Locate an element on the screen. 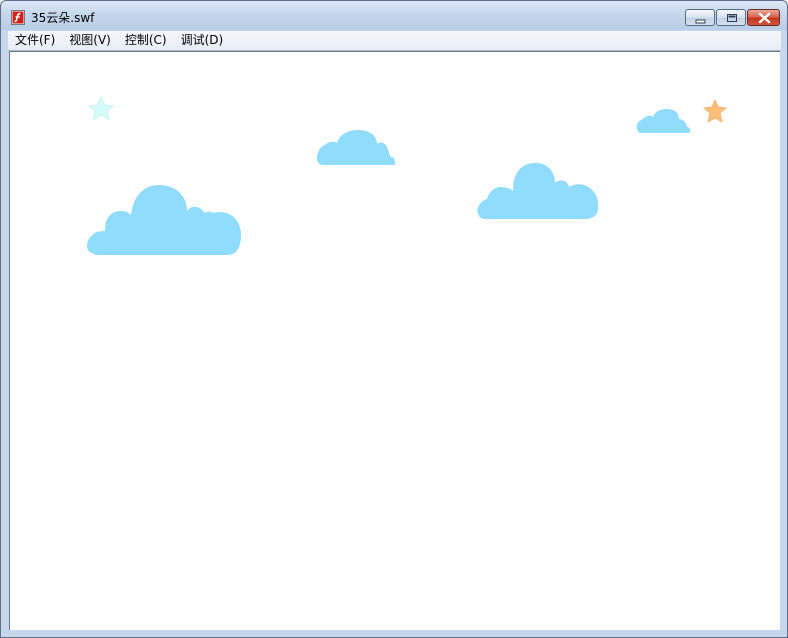  window-bottom-border is located at coordinates (394, 633).